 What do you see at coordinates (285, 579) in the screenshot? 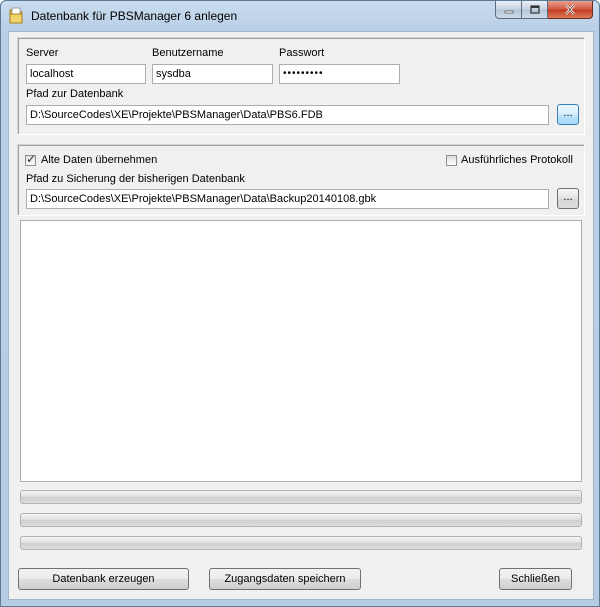
I see `save-credentials-button: Zugangsdaten speichern` at bounding box center [285, 579].